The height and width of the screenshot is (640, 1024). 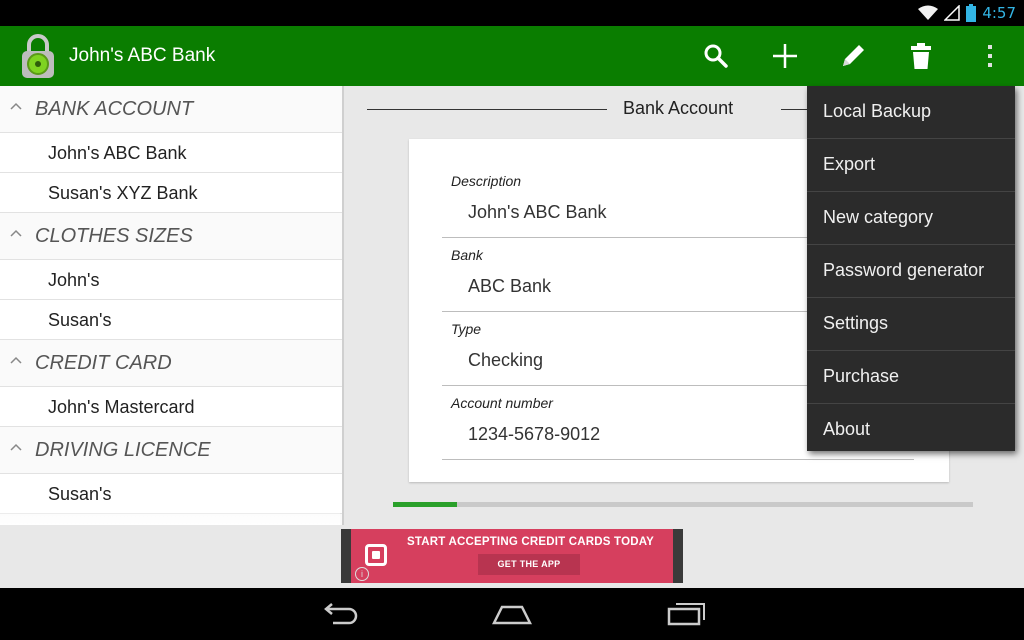 I want to click on section-title: Bank Account, so click(x=678, y=108).